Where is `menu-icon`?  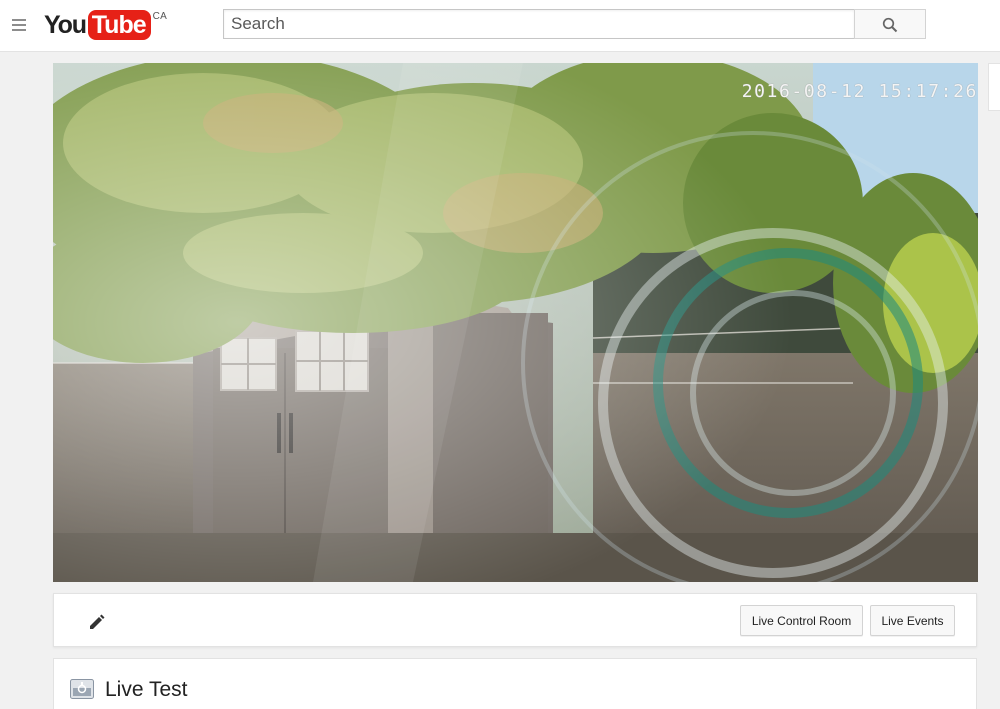 menu-icon is located at coordinates (19, 25).